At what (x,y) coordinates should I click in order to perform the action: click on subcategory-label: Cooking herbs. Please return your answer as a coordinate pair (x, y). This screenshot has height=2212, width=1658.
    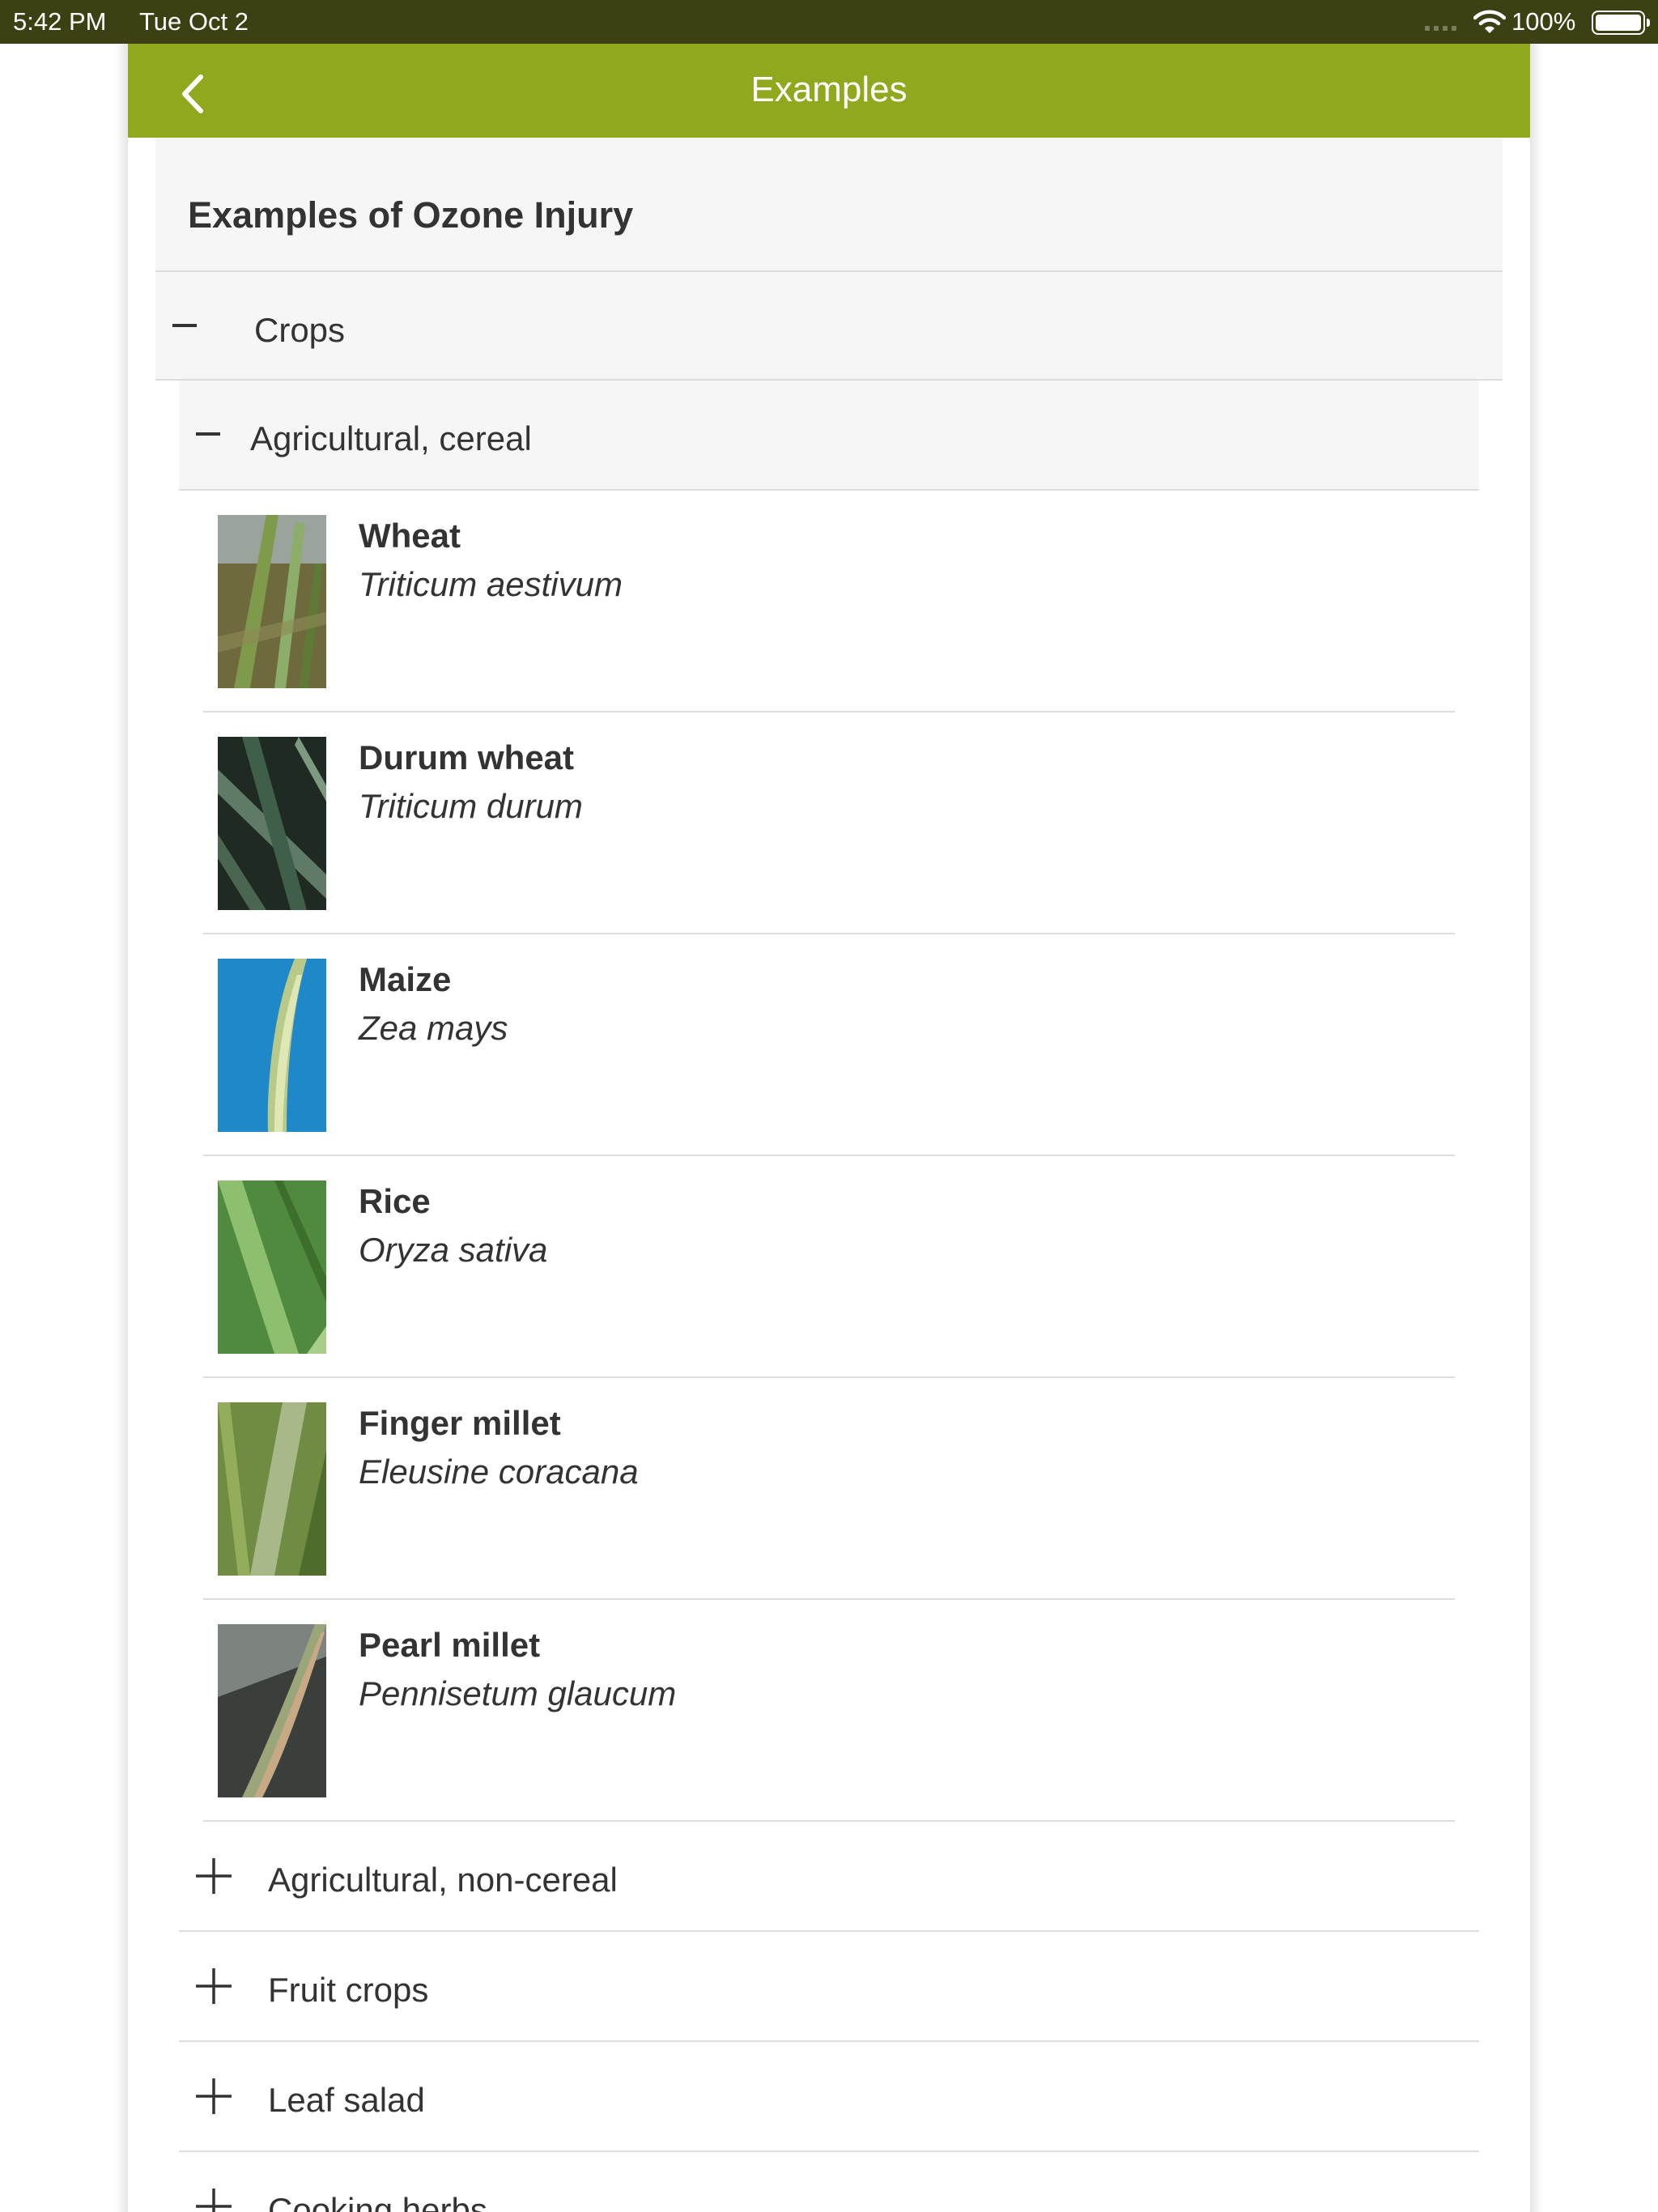
    Looking at the image, I should click on (377, 2201).